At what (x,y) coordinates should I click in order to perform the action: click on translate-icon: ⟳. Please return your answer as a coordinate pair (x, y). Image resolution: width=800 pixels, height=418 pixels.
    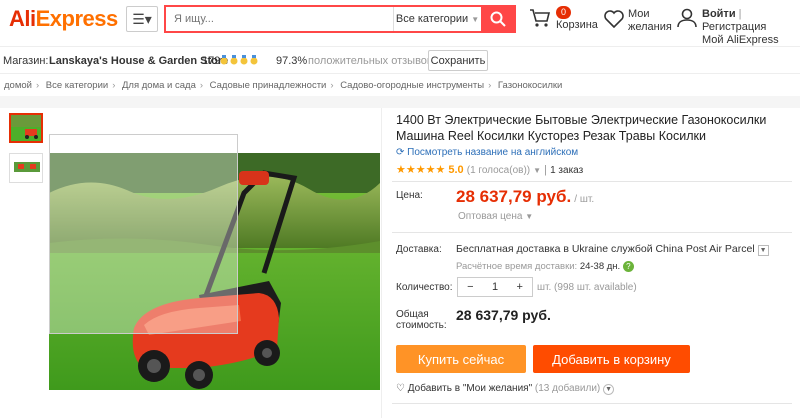
    Looking at the image, I should click on (400, 152).